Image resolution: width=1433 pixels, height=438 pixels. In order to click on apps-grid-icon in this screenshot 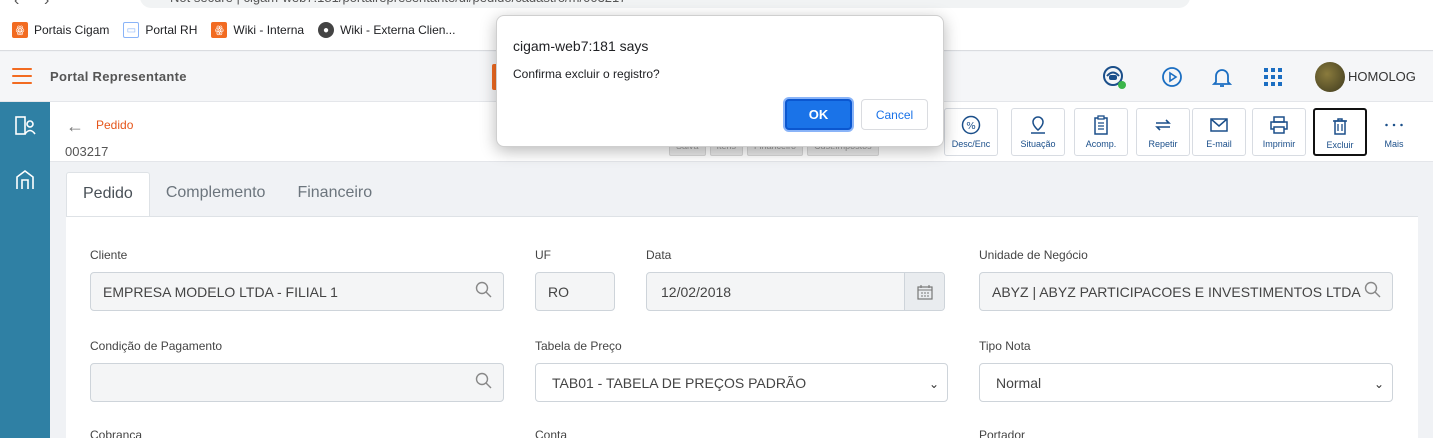, I will do `click(1273, 77)`.